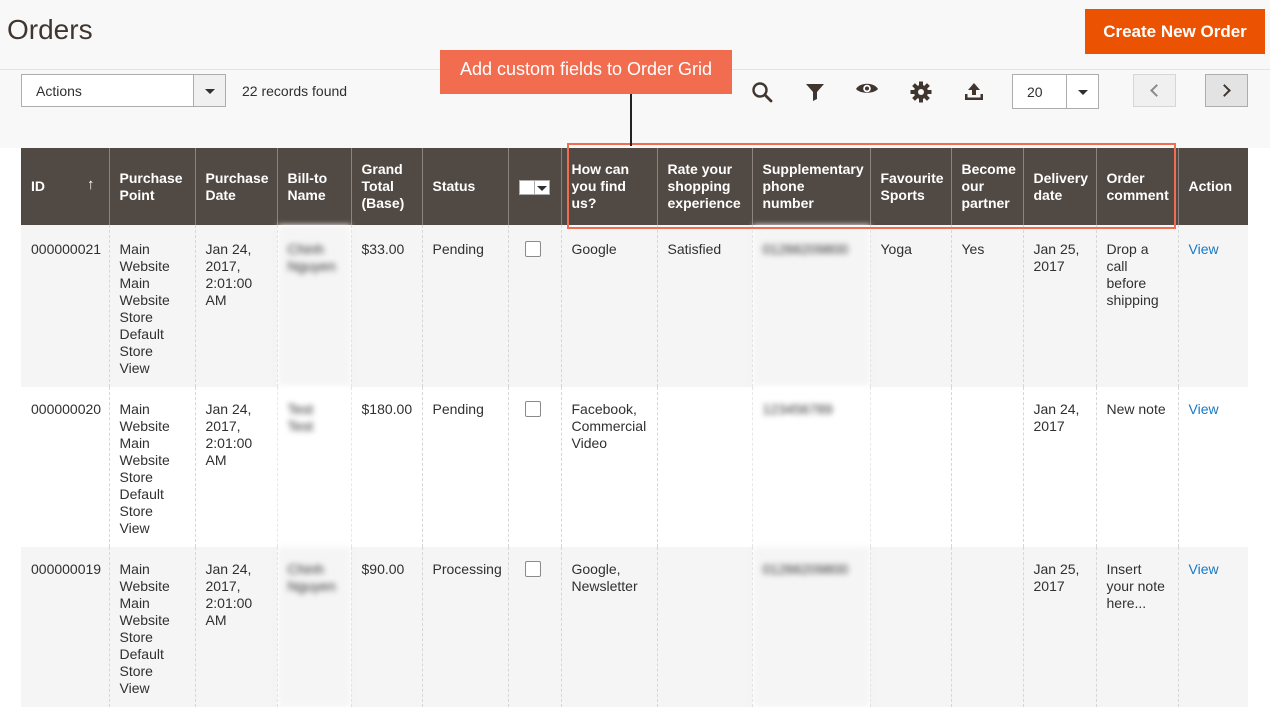  I want to click on chevron-right-icon, so click(1224, 90).